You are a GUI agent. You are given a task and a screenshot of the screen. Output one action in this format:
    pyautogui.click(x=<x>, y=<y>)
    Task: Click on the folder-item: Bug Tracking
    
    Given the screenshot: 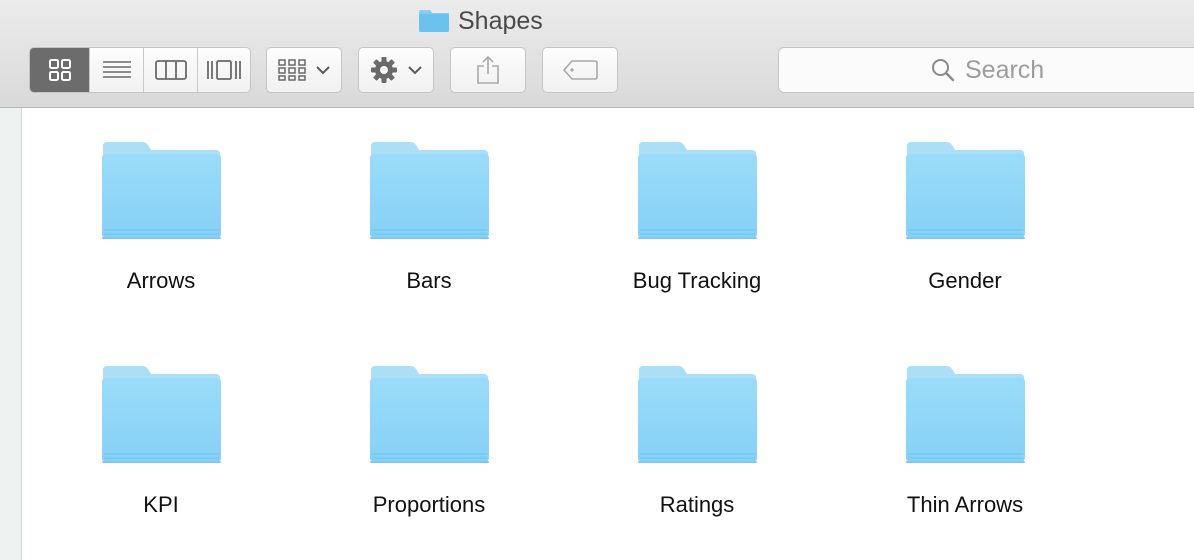 What is the action you would take?
    pyautogui.click(x=697, y=235)
    